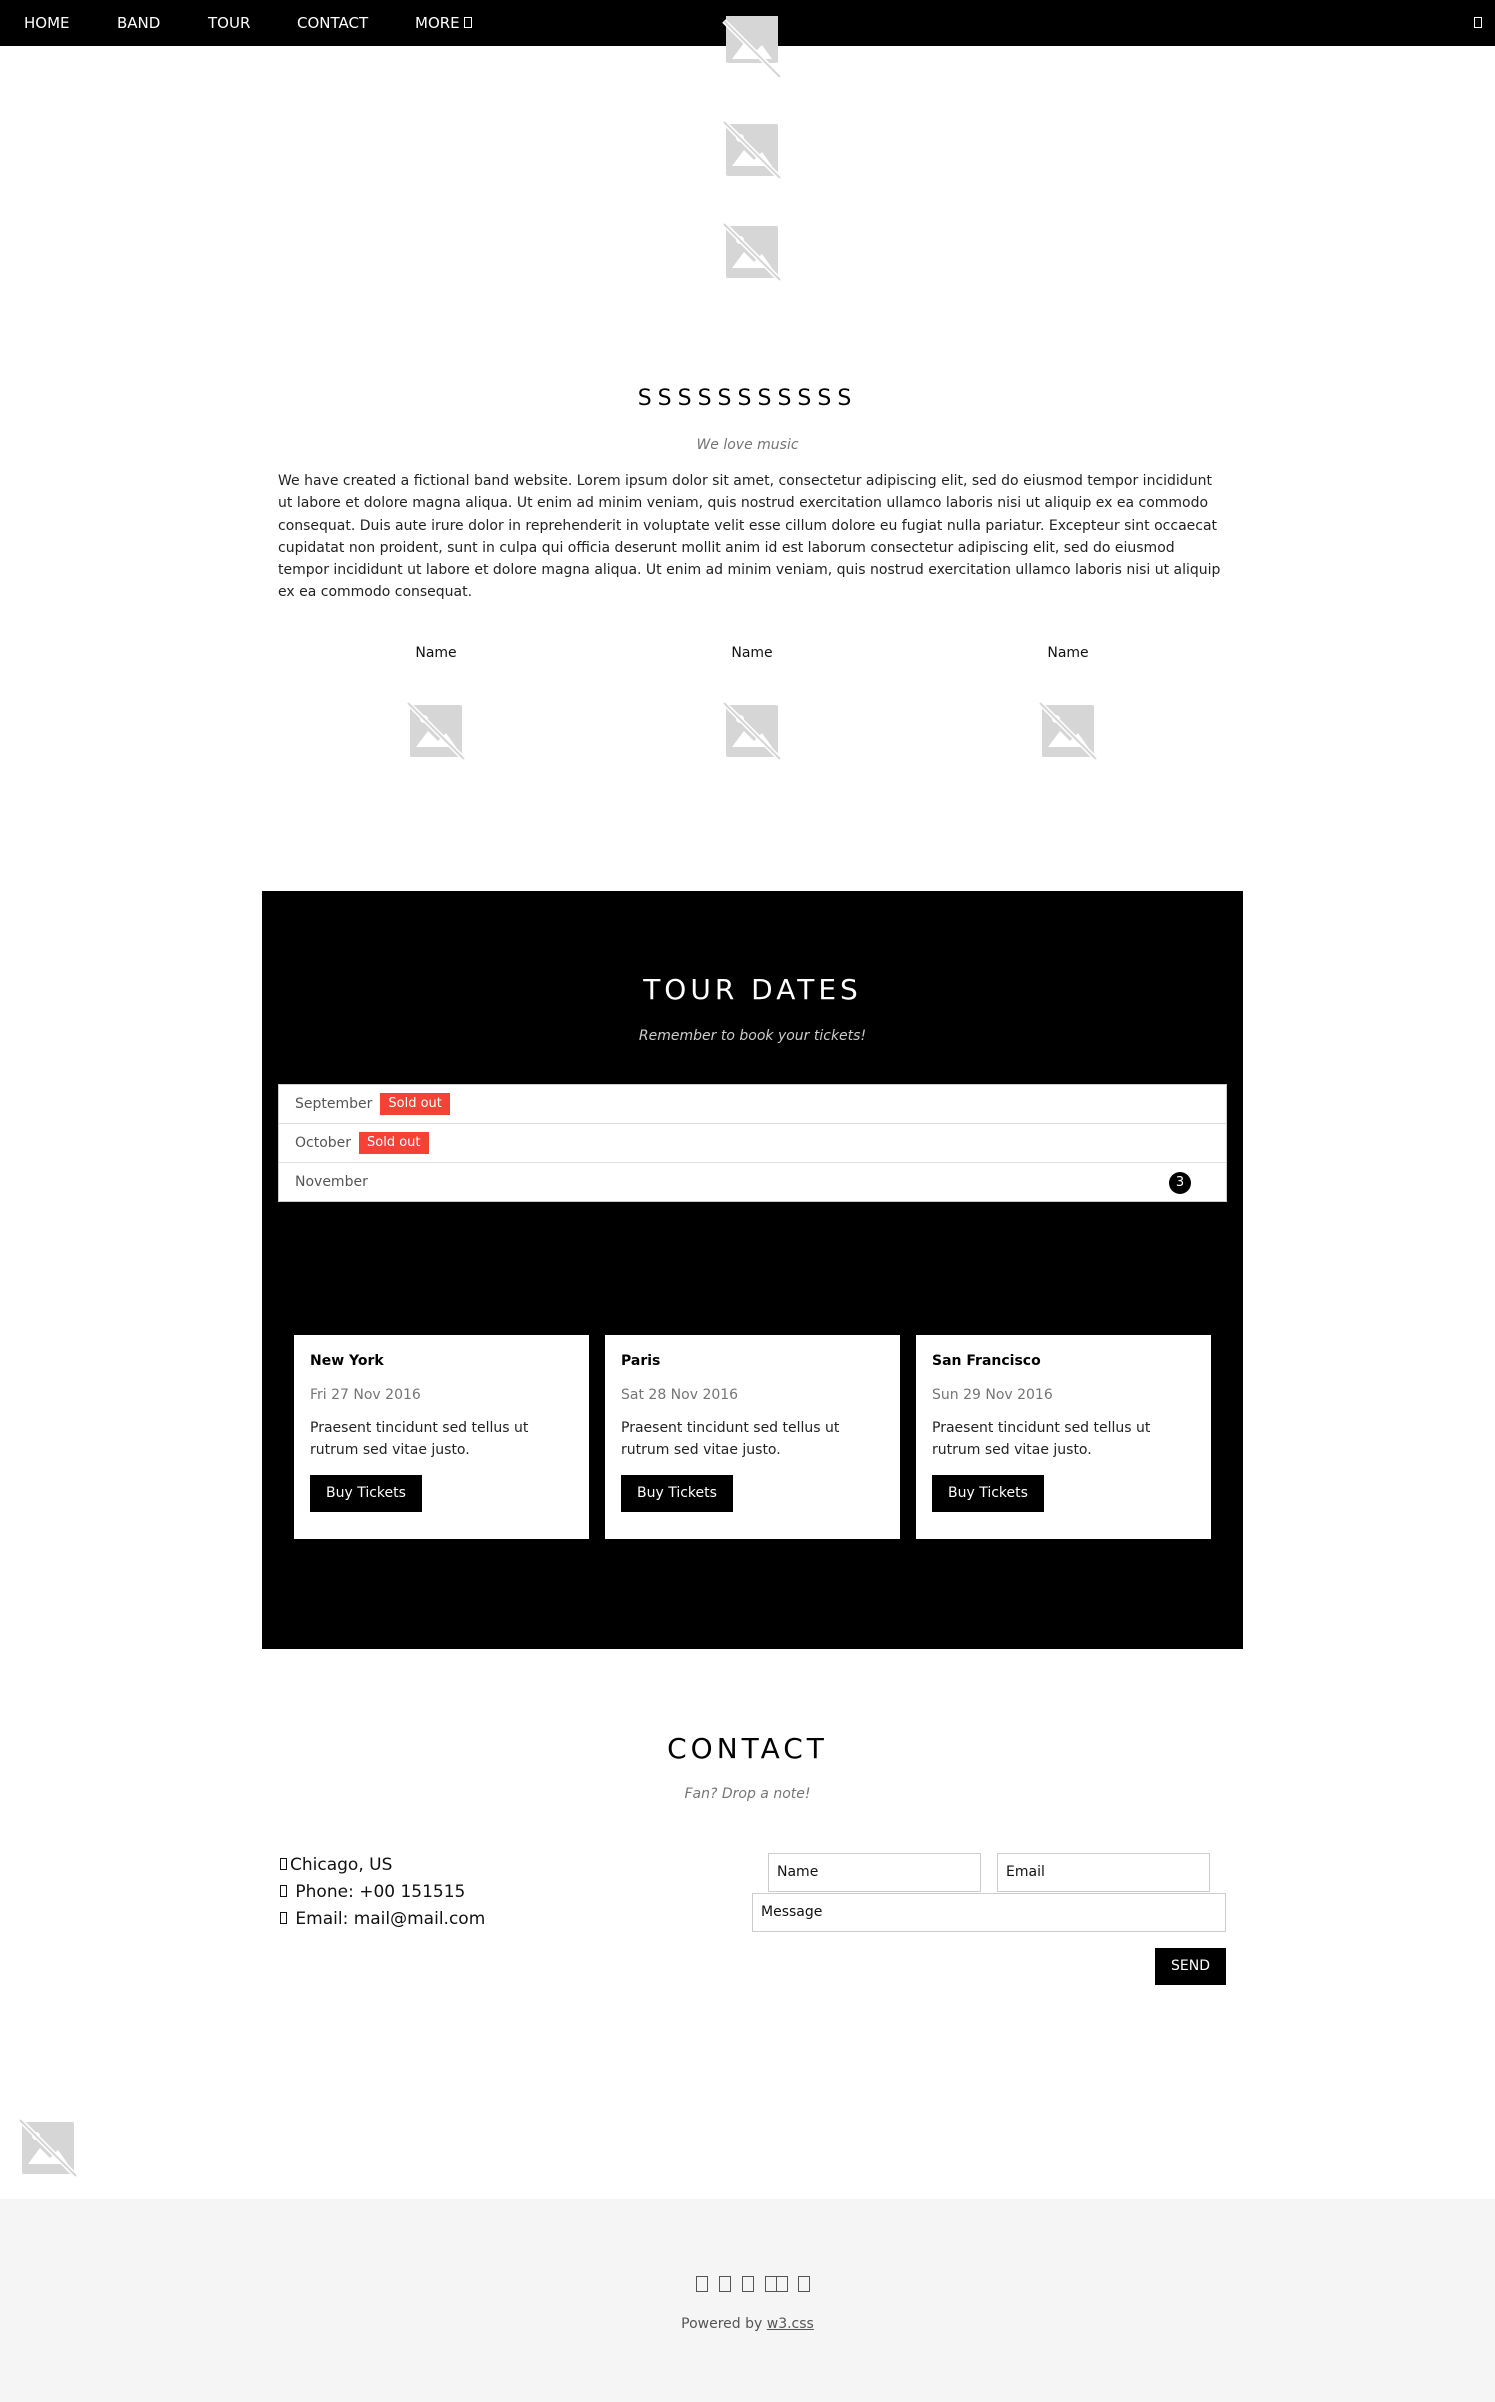 This screenshot has height=2402, width=1495. Describe the element at coordinates (747, 398) in the screenshot. I see `band-title: SSSSSSSSSSS` at that location.